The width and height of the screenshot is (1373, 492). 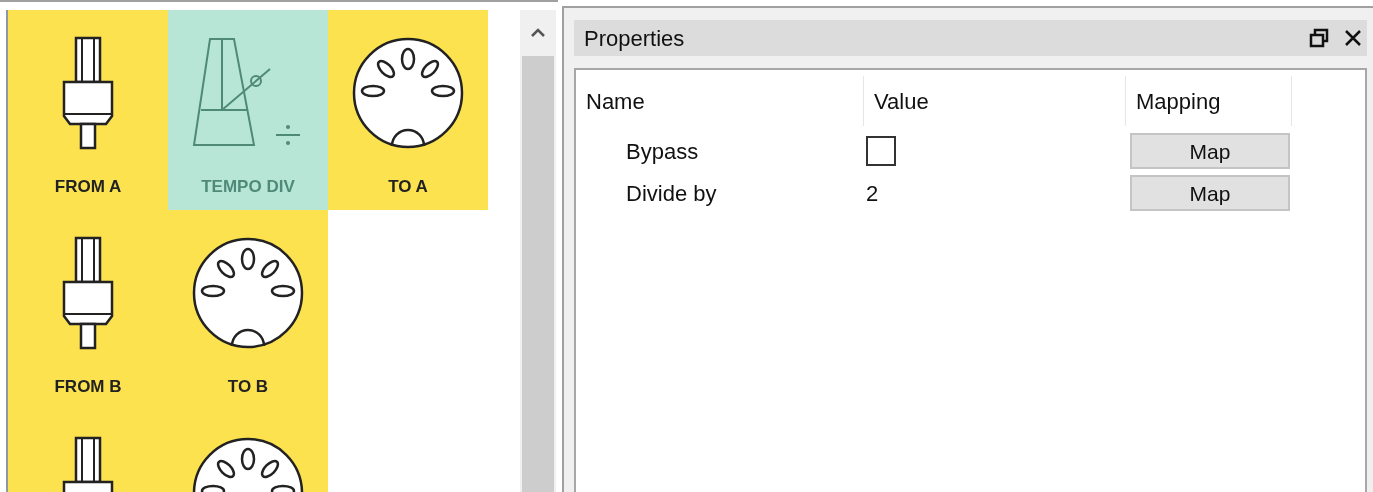 What do you see at coordinates (671, 193) in the screenshot?
I see `property-name: Divide by` at bounding box center [671, 193].